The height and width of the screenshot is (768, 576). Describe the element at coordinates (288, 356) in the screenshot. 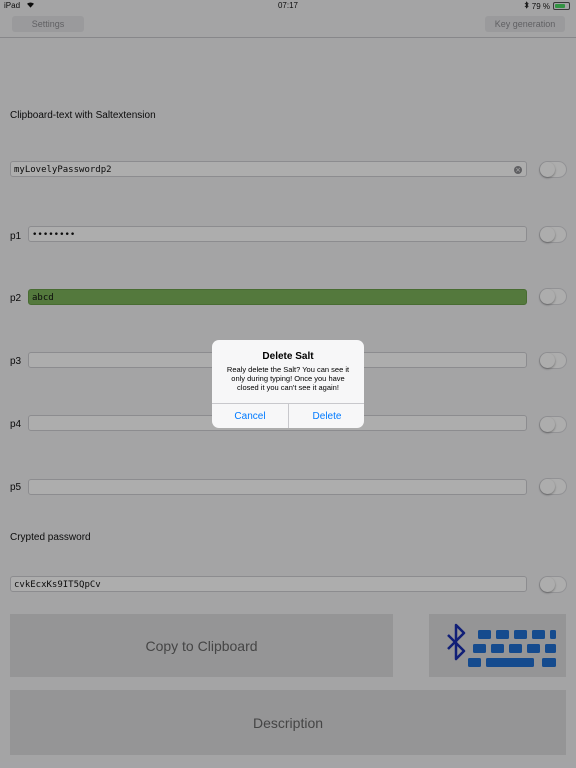

I see `alert-title: Delete Salt` at that location.